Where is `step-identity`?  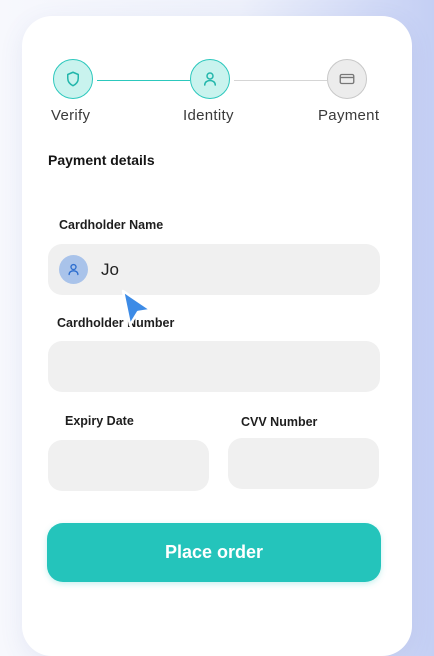 step-identity is located at coordinates (210, 79).